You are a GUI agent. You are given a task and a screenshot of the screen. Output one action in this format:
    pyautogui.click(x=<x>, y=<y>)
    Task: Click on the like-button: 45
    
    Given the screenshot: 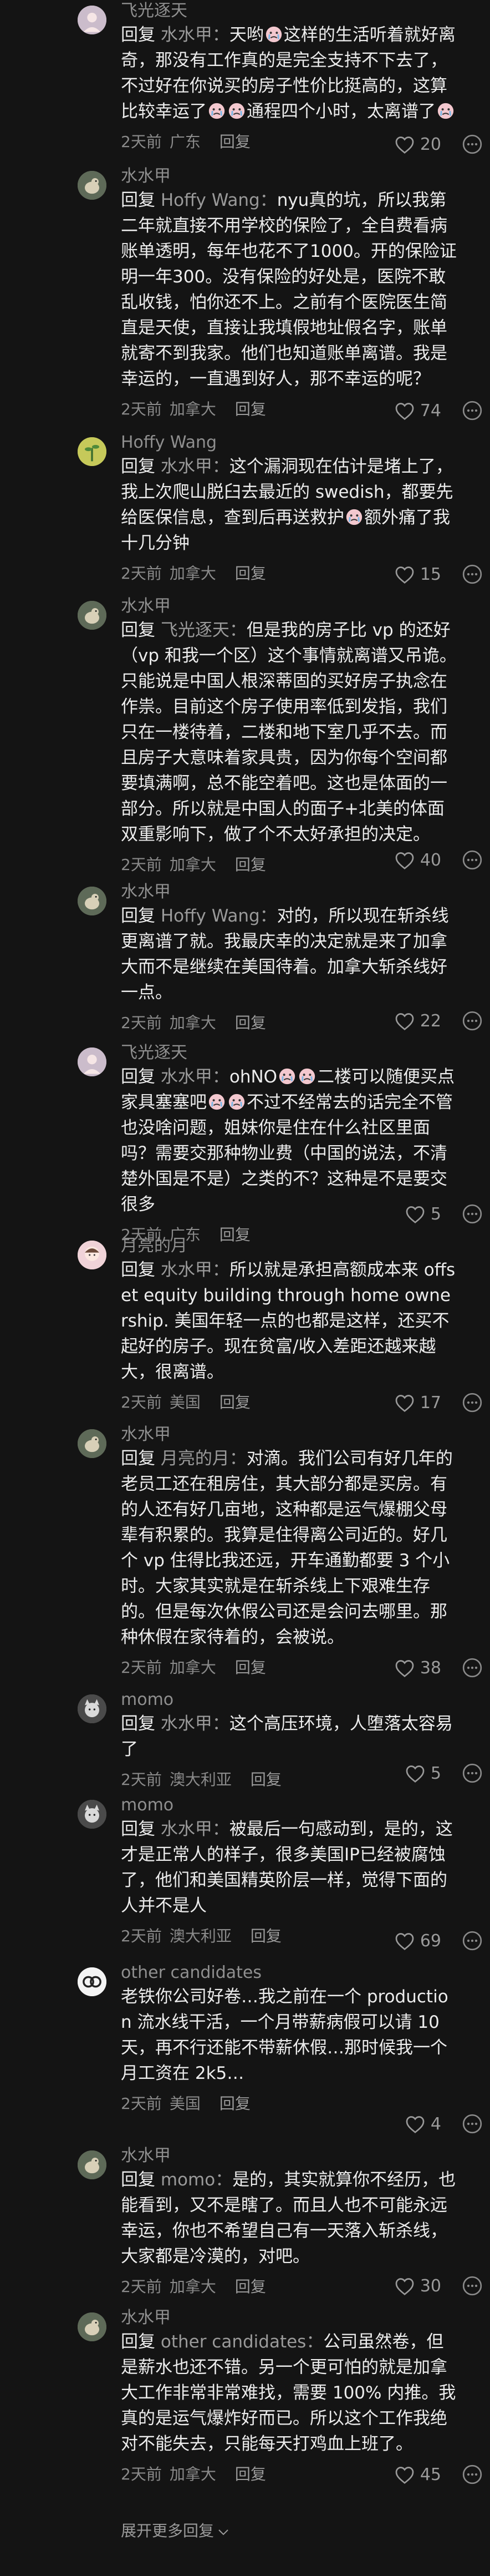 What is the action you would take?
    pyautogui.click(x=418, y=2474)
    